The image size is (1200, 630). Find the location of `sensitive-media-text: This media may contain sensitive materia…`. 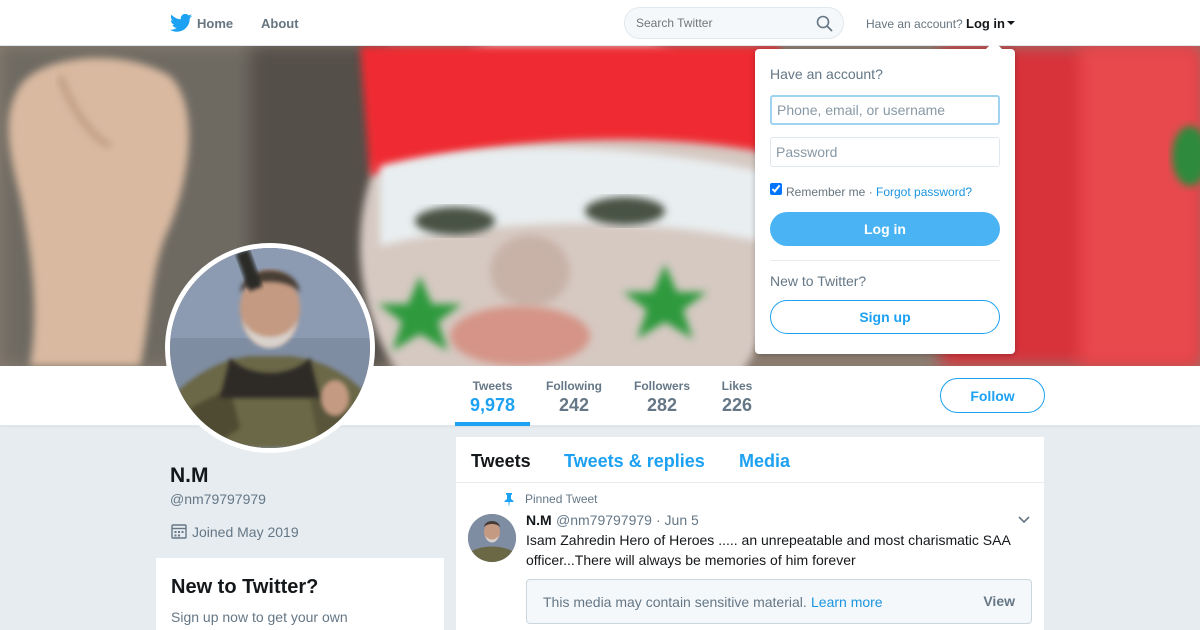

sensitive-media-text: This media may contain sensitive materia… is located at coordinates (675, 602).